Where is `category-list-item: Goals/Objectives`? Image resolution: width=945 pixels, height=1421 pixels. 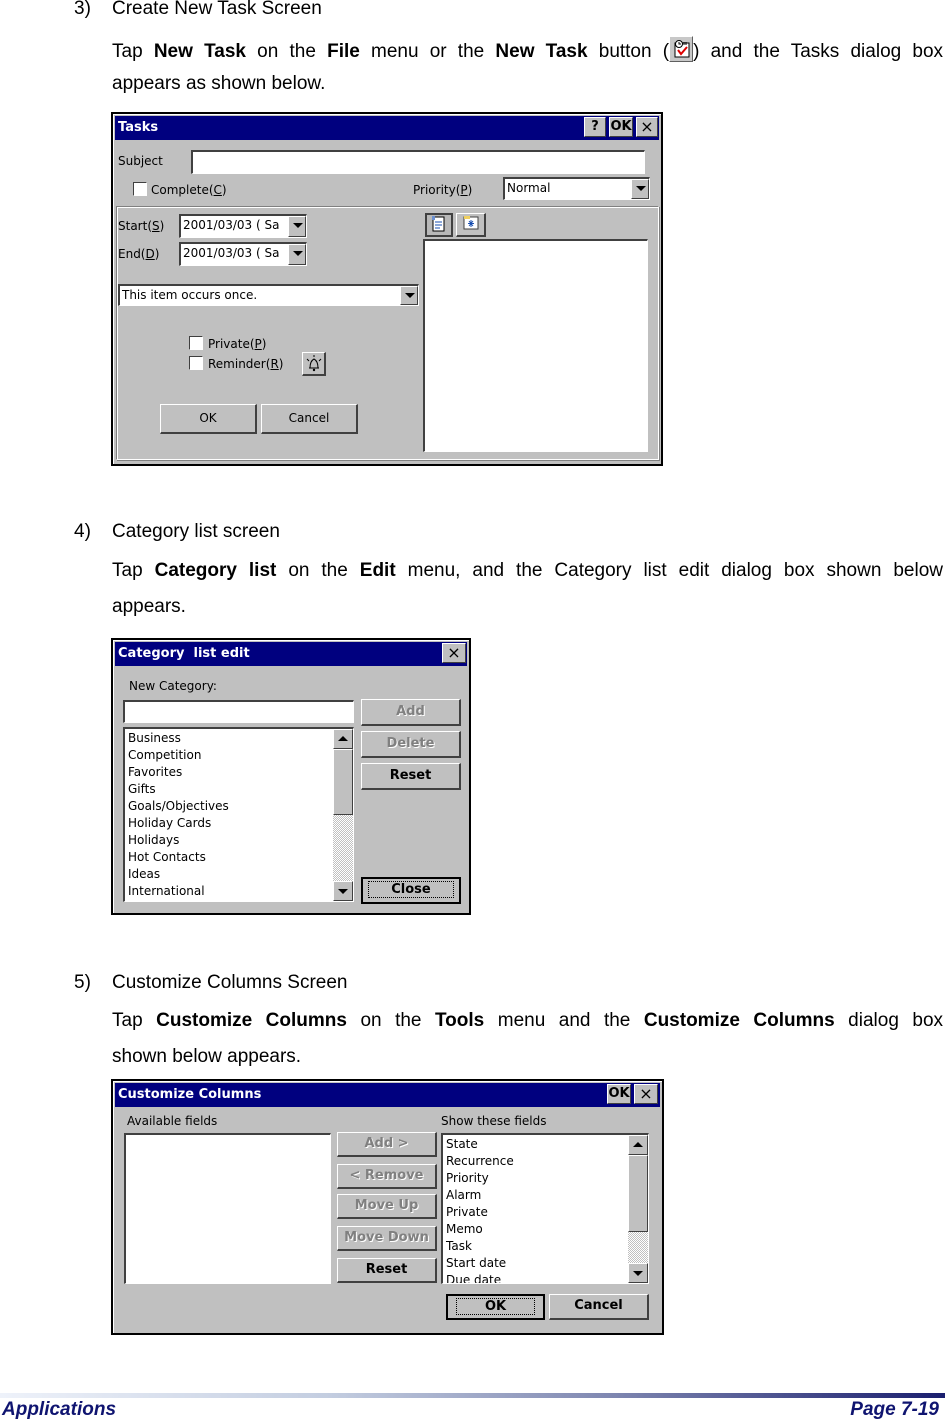
category-list-item: Goals/Objectives is located at coordinates (178, 806).